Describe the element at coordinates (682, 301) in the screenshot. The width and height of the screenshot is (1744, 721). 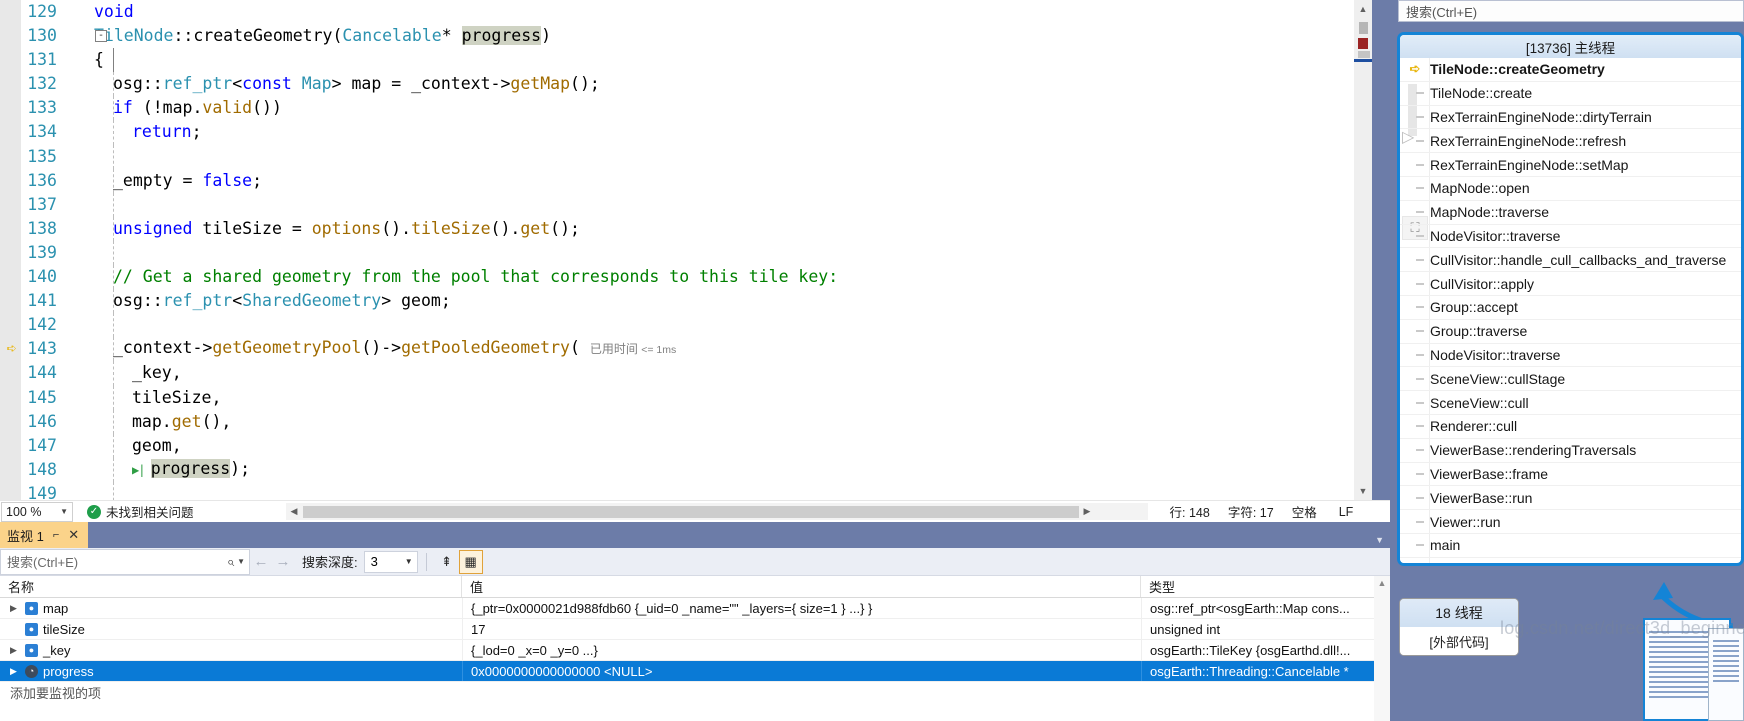
I see `code-line: 141 osg::ref_ptr<SharedGeometry> geom;` at that location.